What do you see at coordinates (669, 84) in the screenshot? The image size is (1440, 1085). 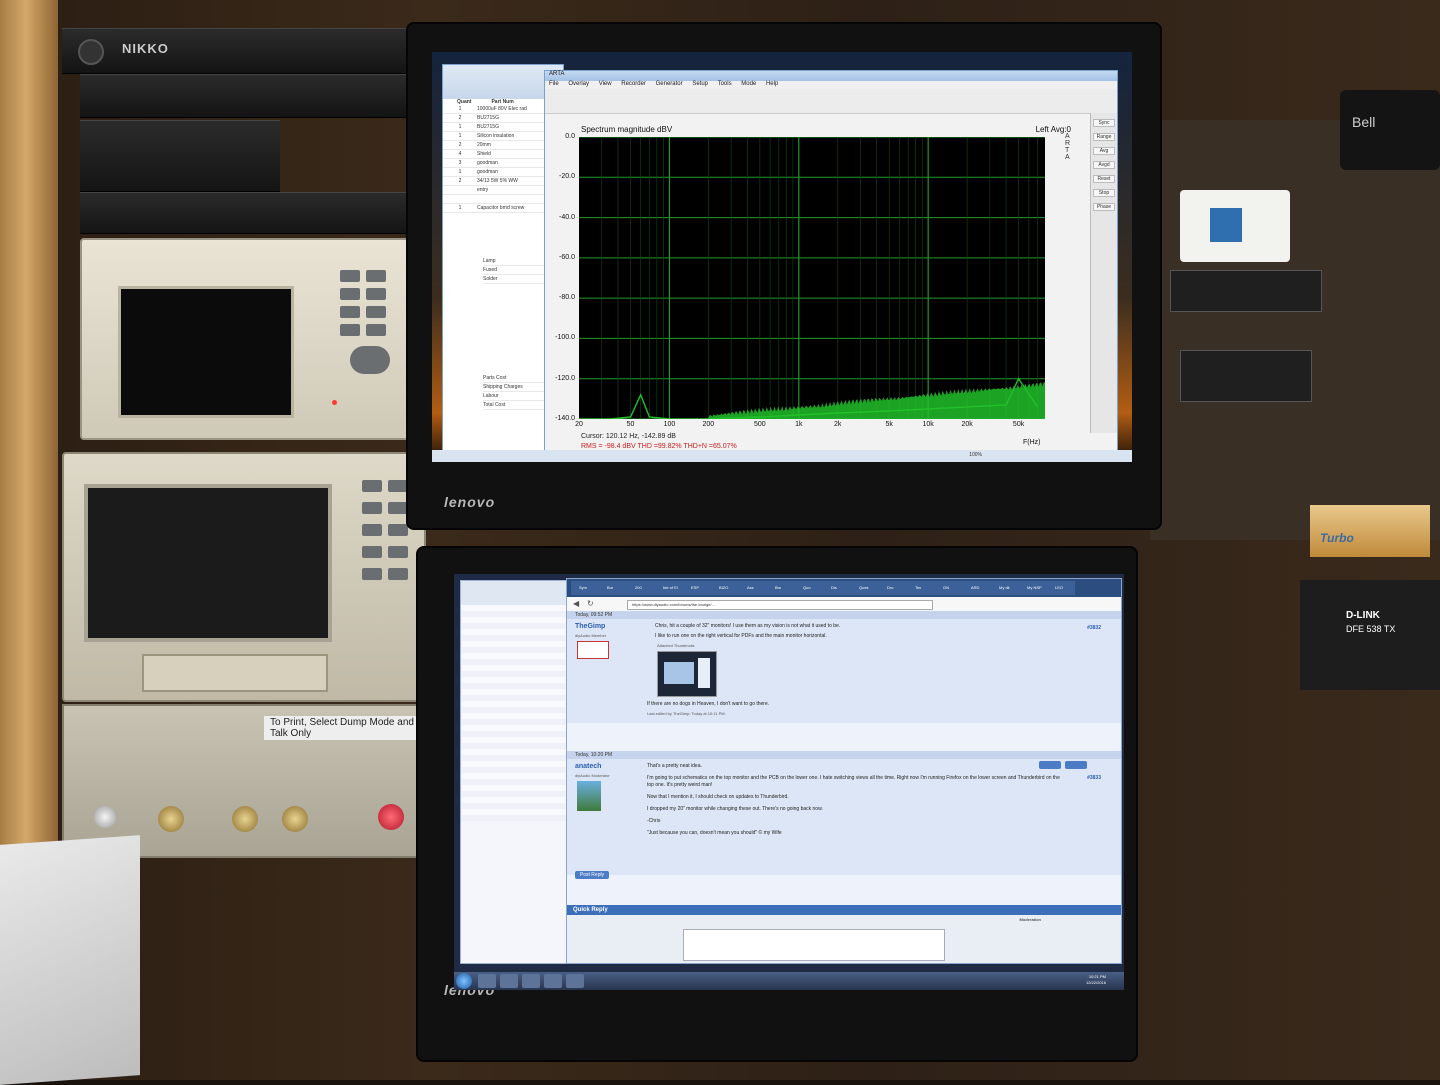 I see `menu-generator: Generator` at bounding box center [669, 84].